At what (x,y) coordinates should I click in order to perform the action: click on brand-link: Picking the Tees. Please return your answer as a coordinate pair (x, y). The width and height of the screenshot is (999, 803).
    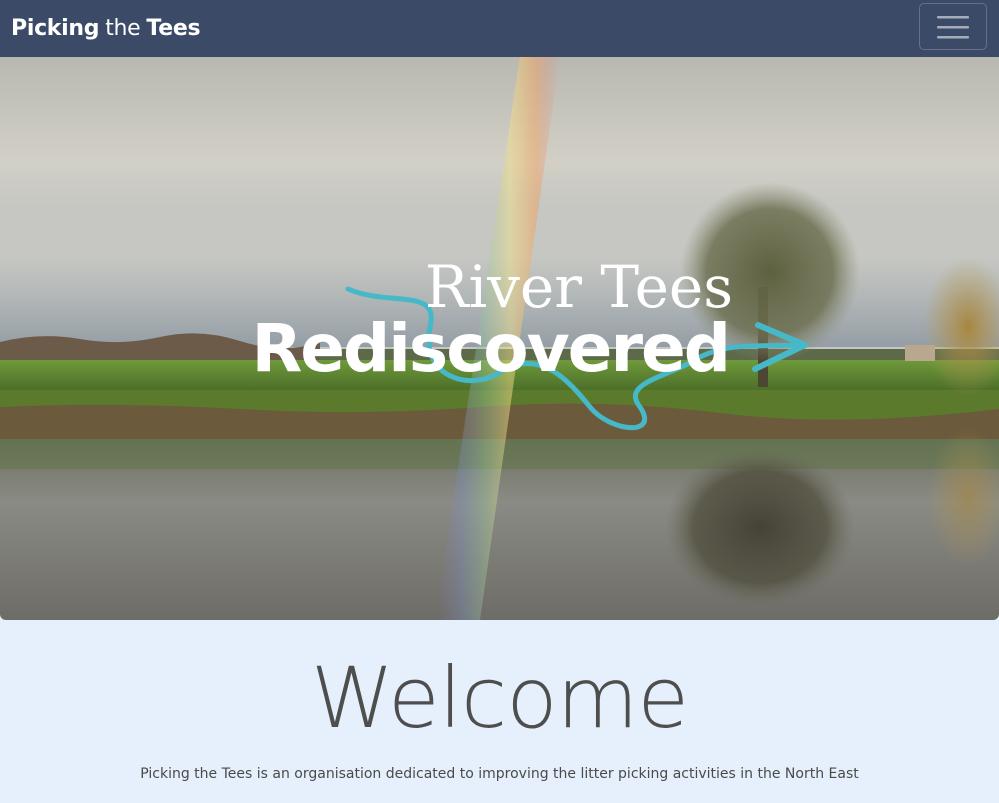
    Looking at the image, I should click on (106, 28).